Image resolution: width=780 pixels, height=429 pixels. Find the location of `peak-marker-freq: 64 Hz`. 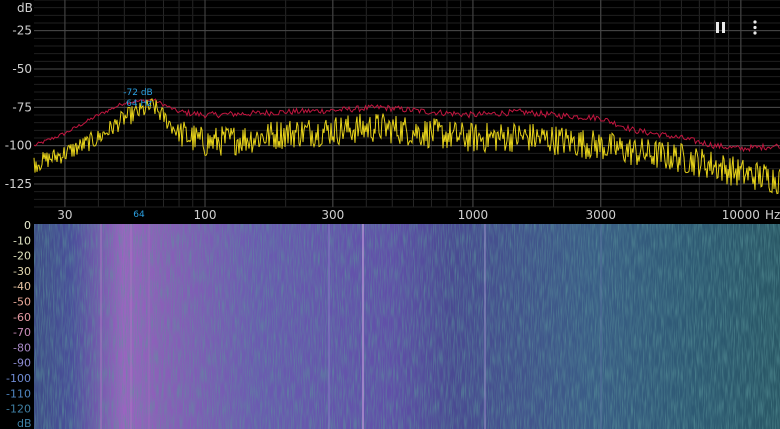

peak-marker-freq: 64 Hz is located at coordinates (139, 104).